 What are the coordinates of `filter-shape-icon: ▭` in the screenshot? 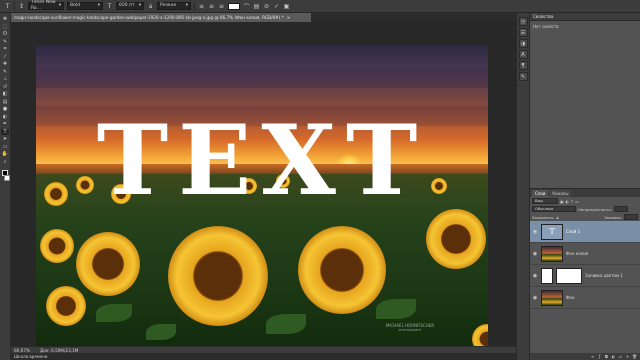 It's located at (577, 201).